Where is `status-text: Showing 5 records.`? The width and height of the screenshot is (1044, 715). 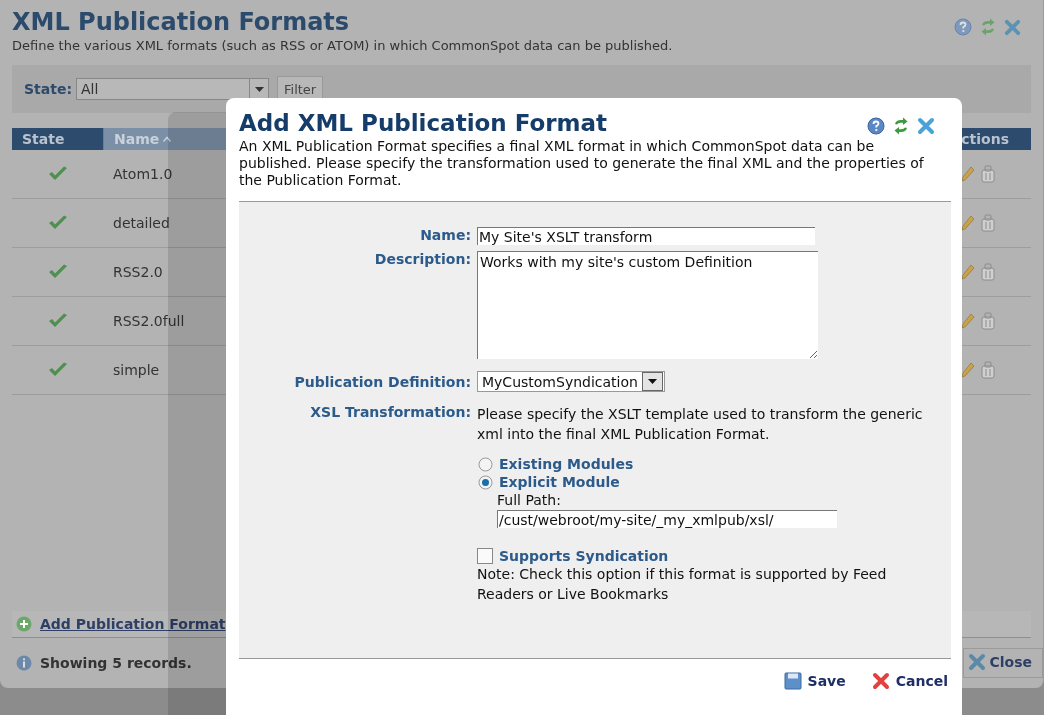
status-text: Showing 5 records. is located at coordinates (116, 663).